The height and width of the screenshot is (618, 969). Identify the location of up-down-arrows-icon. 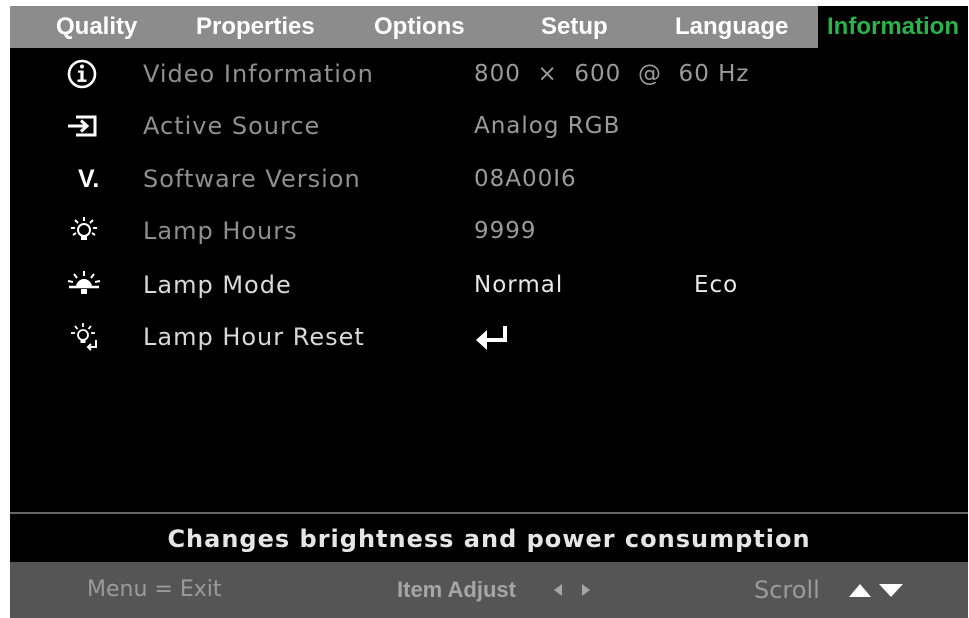
(876, 590).